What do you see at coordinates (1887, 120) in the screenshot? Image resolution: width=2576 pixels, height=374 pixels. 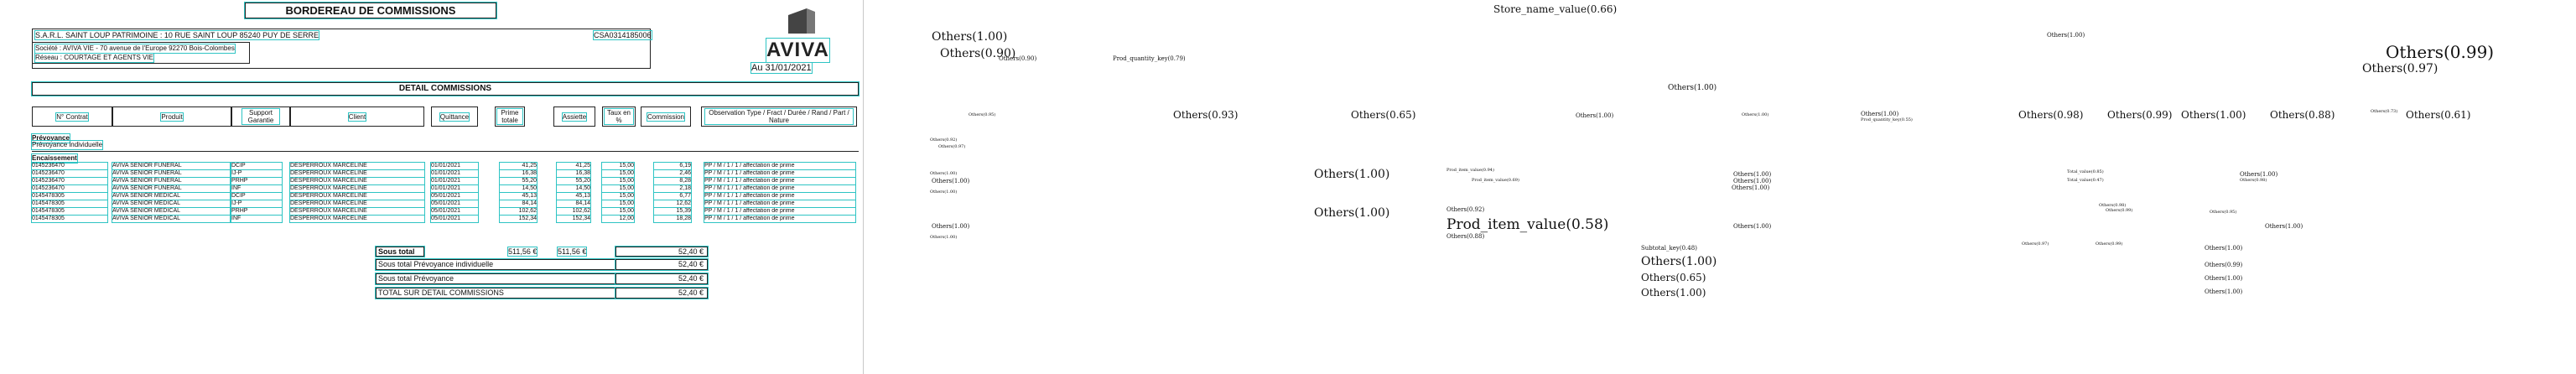 I see `detection-label: Prod_quantity_key(0.55)` at bounding box center [1887, 120].